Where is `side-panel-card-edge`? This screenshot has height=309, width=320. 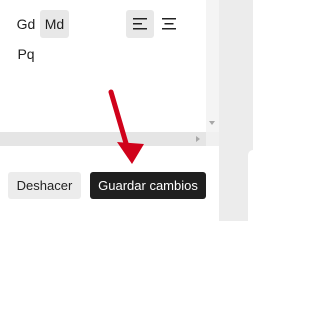
side-panel-card-edge is located at coordinates (250, 185).